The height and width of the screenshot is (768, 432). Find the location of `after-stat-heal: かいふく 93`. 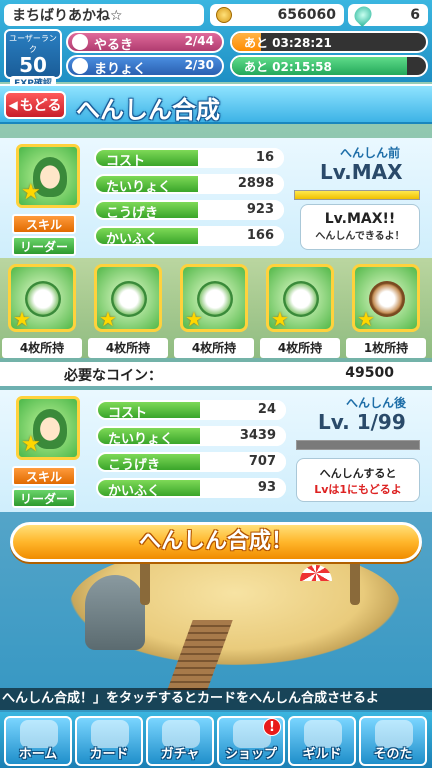

after-stat-heal: かいふく 93 is located at coordinates (191, 488).